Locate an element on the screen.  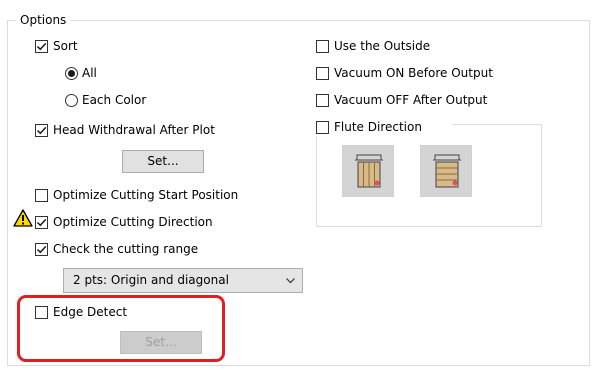
cutting-range-select: 2 pts: Origin and diagonal is located at coordinates (183, 280).